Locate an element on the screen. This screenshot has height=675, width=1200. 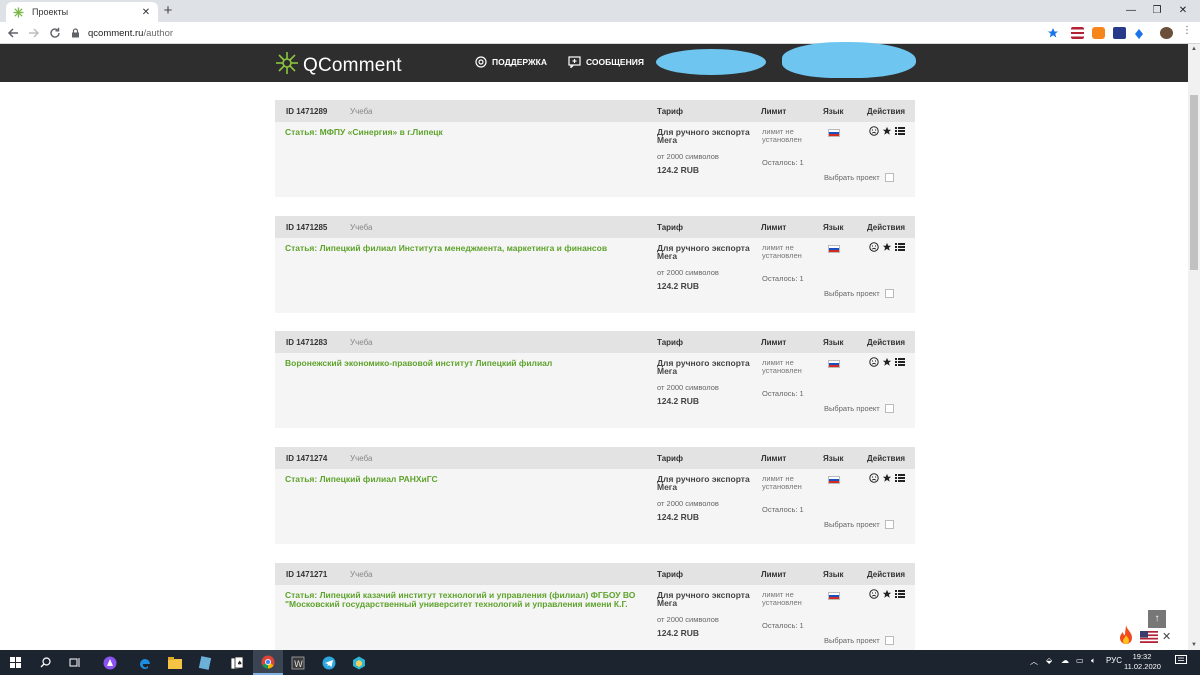
url-path: /author is located at coordinates (158, 33).